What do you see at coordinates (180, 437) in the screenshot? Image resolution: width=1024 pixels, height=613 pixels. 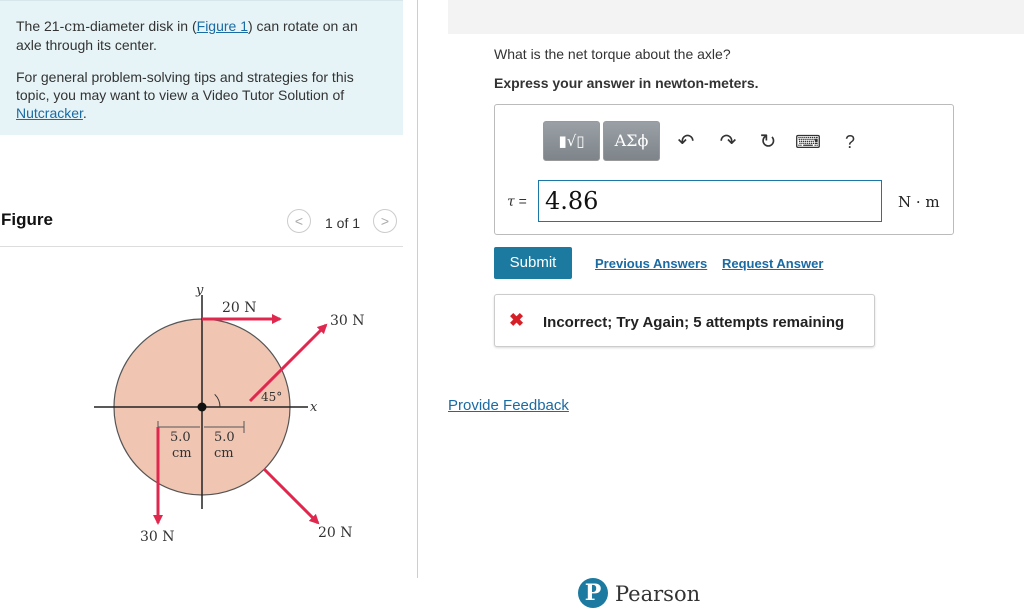 I see `dist-left-value: 5.0` at bounding box center [180, 437].